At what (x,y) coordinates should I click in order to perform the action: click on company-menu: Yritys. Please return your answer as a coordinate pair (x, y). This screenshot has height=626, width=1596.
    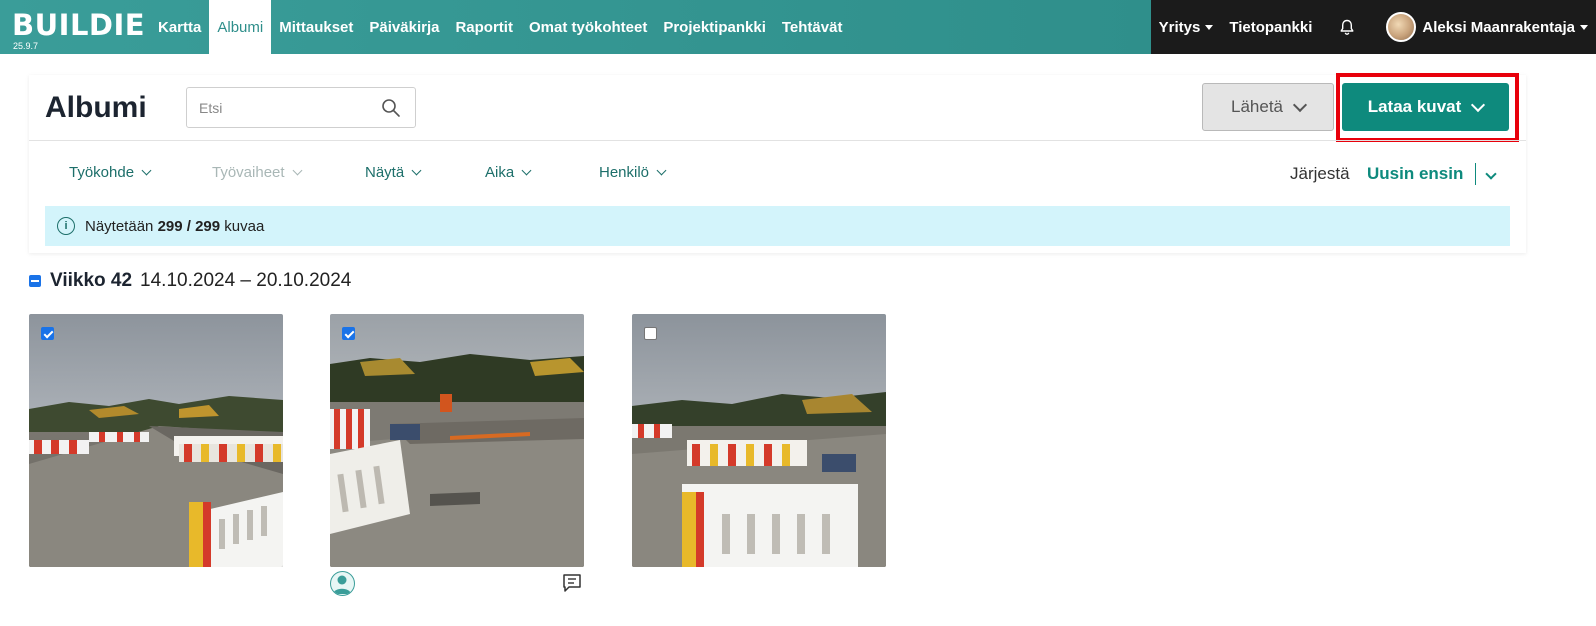
    Looking at the image, I should click on (1186, 27).